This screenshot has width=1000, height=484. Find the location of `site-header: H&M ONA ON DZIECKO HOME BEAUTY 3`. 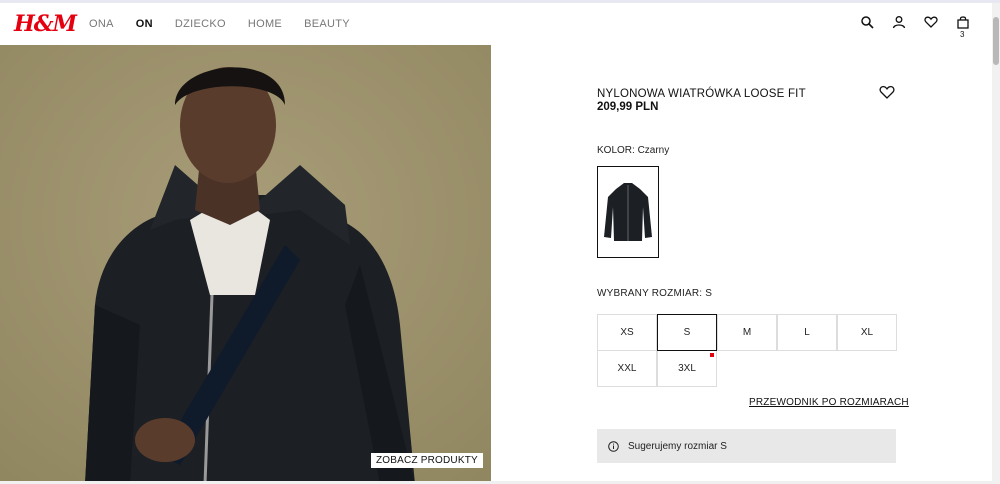

site-header: H&M ONA ON DZIECKO HOME BEAUTY 3 is located at coordinates (496, 24).